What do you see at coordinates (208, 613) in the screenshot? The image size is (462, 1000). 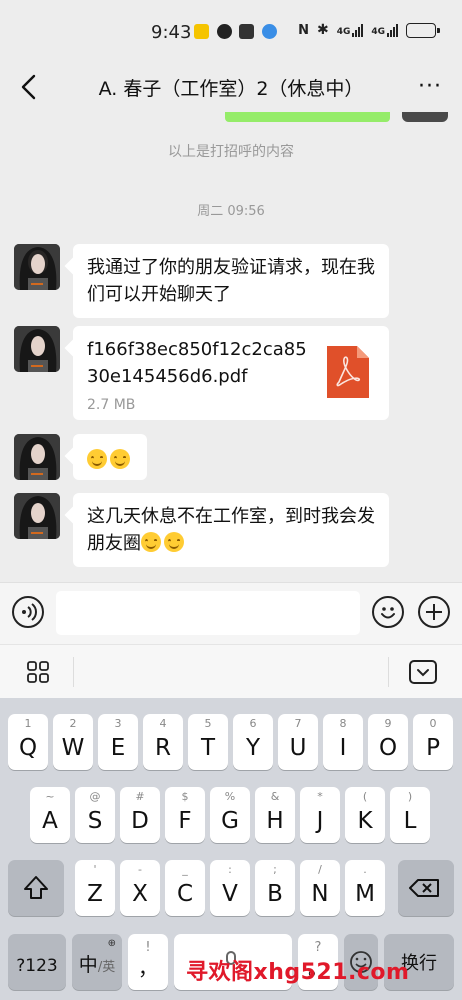 I see `message-input` at bounding box center [208, 613].